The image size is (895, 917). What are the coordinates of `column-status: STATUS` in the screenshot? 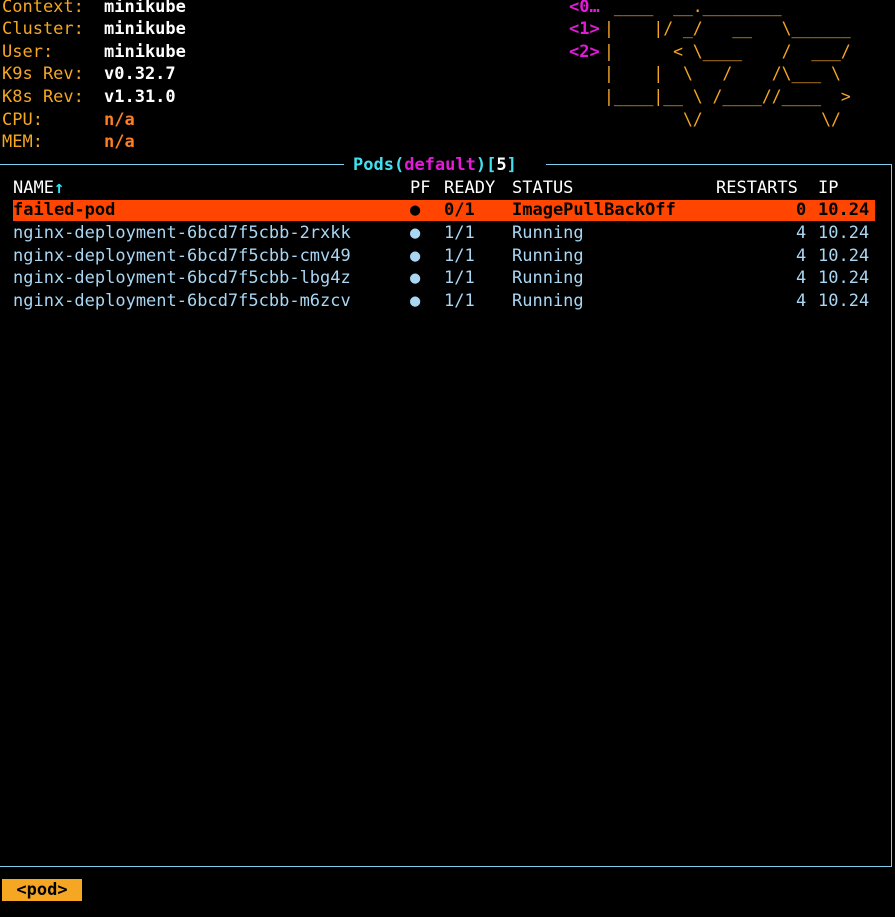 It's located at (542, 188).